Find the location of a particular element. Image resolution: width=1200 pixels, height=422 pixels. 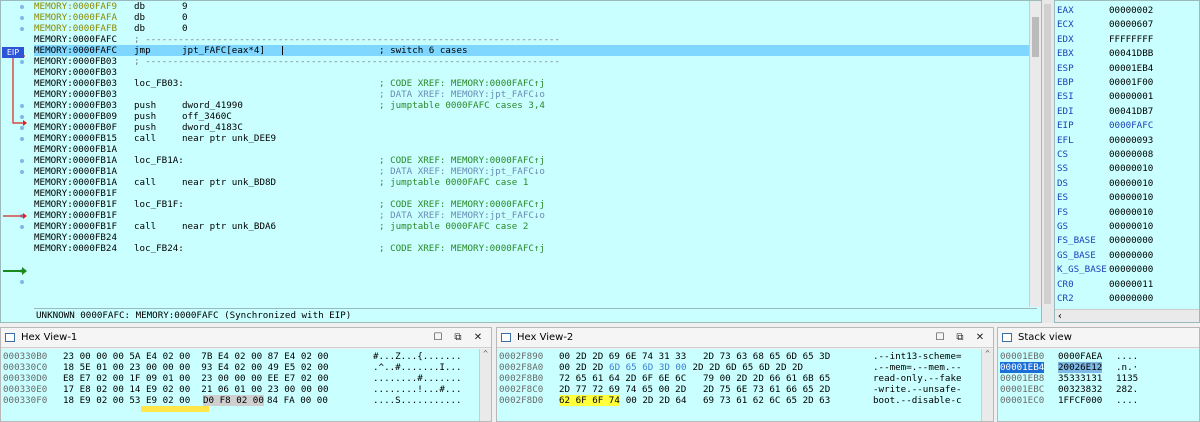

stack-value: 0000FAEA is located at coordinates (1080, 356).